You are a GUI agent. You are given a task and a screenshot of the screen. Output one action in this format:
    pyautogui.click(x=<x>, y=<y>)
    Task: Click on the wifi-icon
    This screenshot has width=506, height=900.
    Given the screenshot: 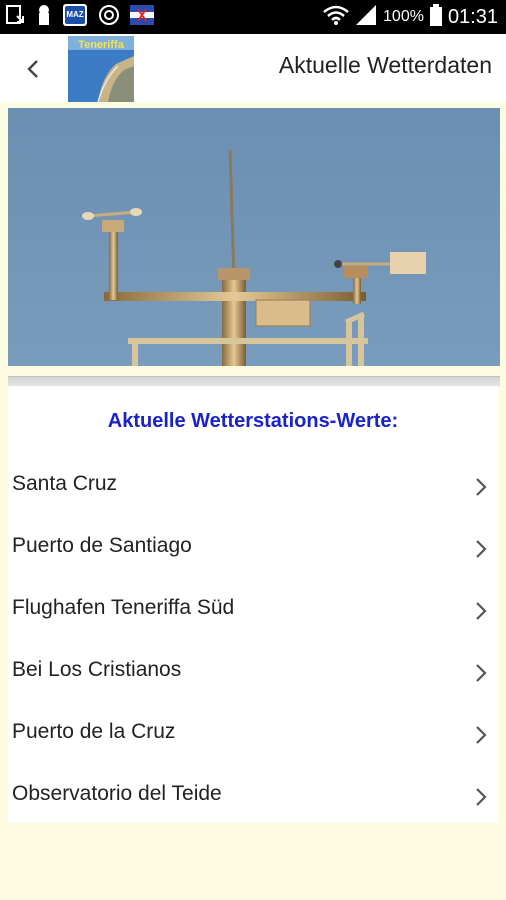 What is the action you would take?
    pyautogui.click(x=336, y=17)
    